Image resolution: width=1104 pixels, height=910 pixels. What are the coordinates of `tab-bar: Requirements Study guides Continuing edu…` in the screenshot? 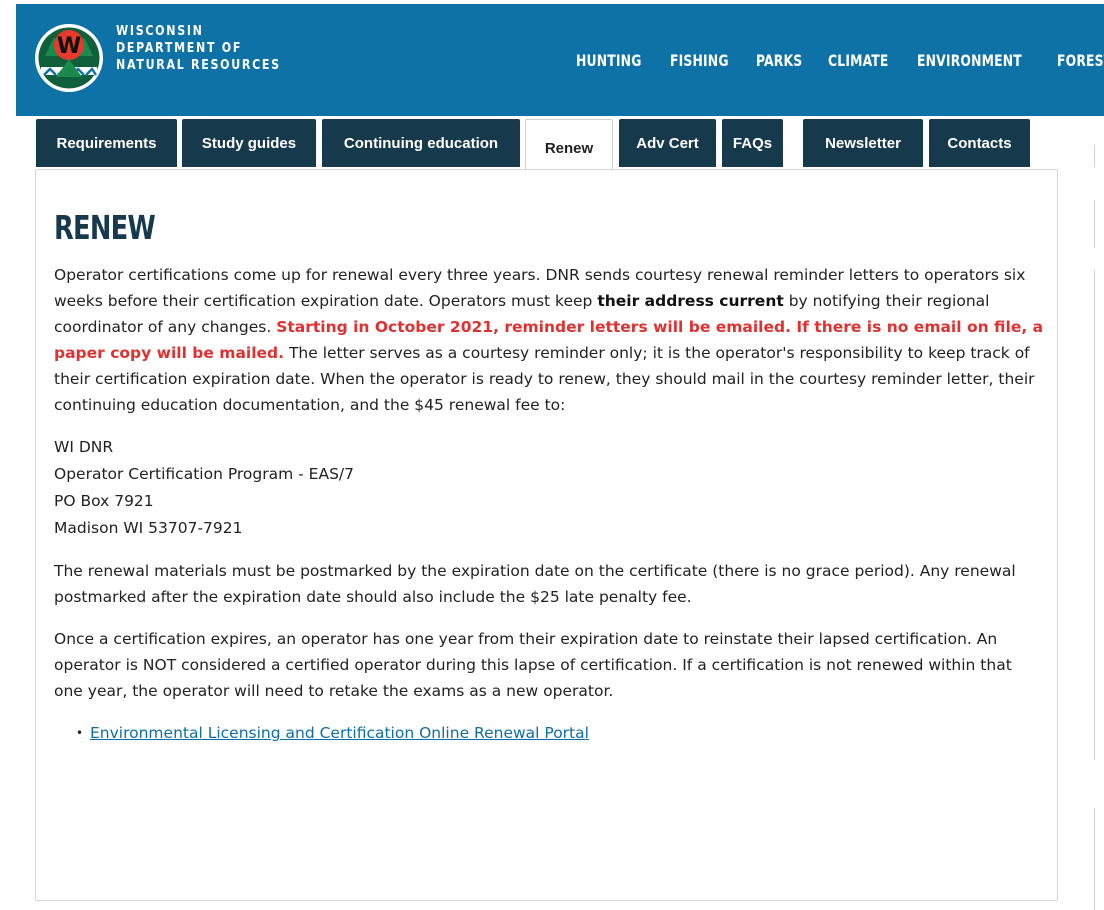 It's located at (551, 144).